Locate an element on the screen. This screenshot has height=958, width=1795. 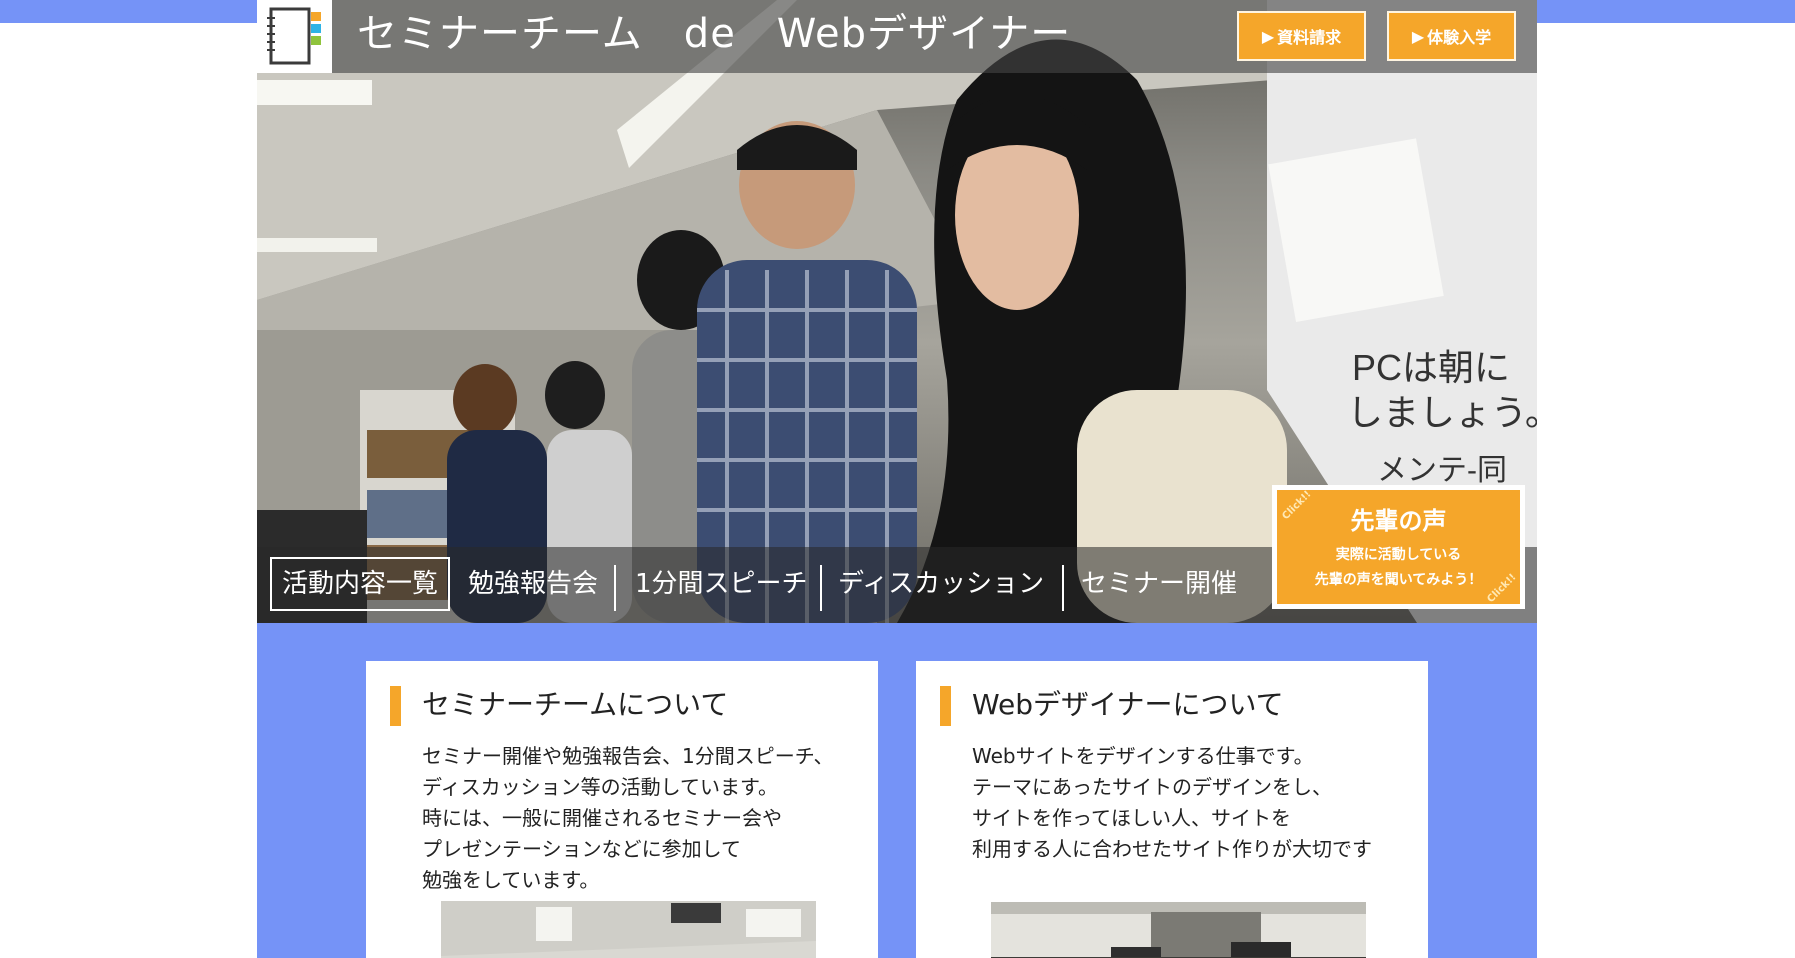
senpai-line-2: 先輩の声を聞いてみよう！ is located at coordinates (1398, 580).